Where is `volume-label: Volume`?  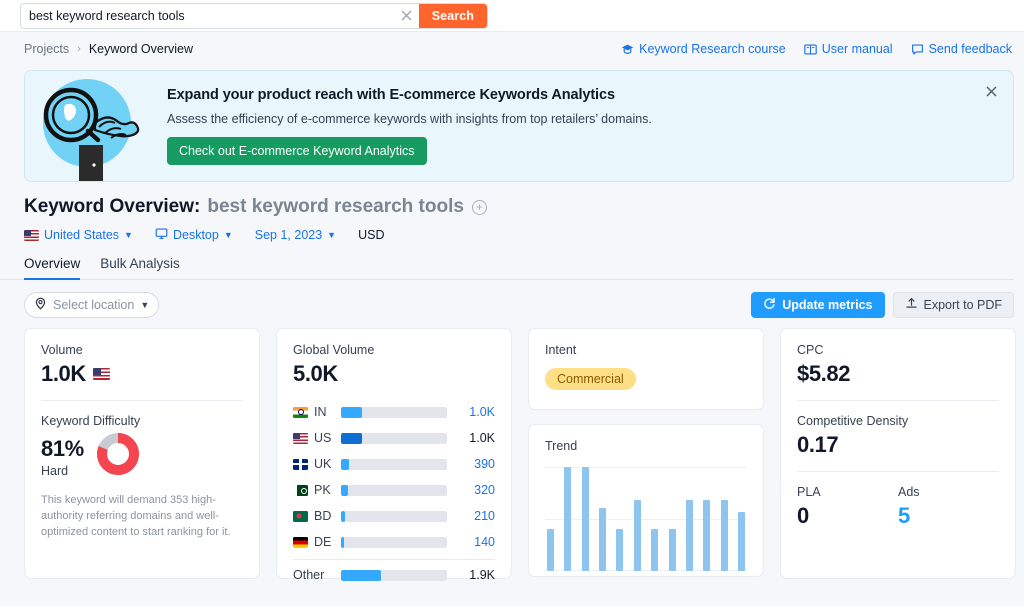 volume-label: Volume is located at coordinates (62, 350).